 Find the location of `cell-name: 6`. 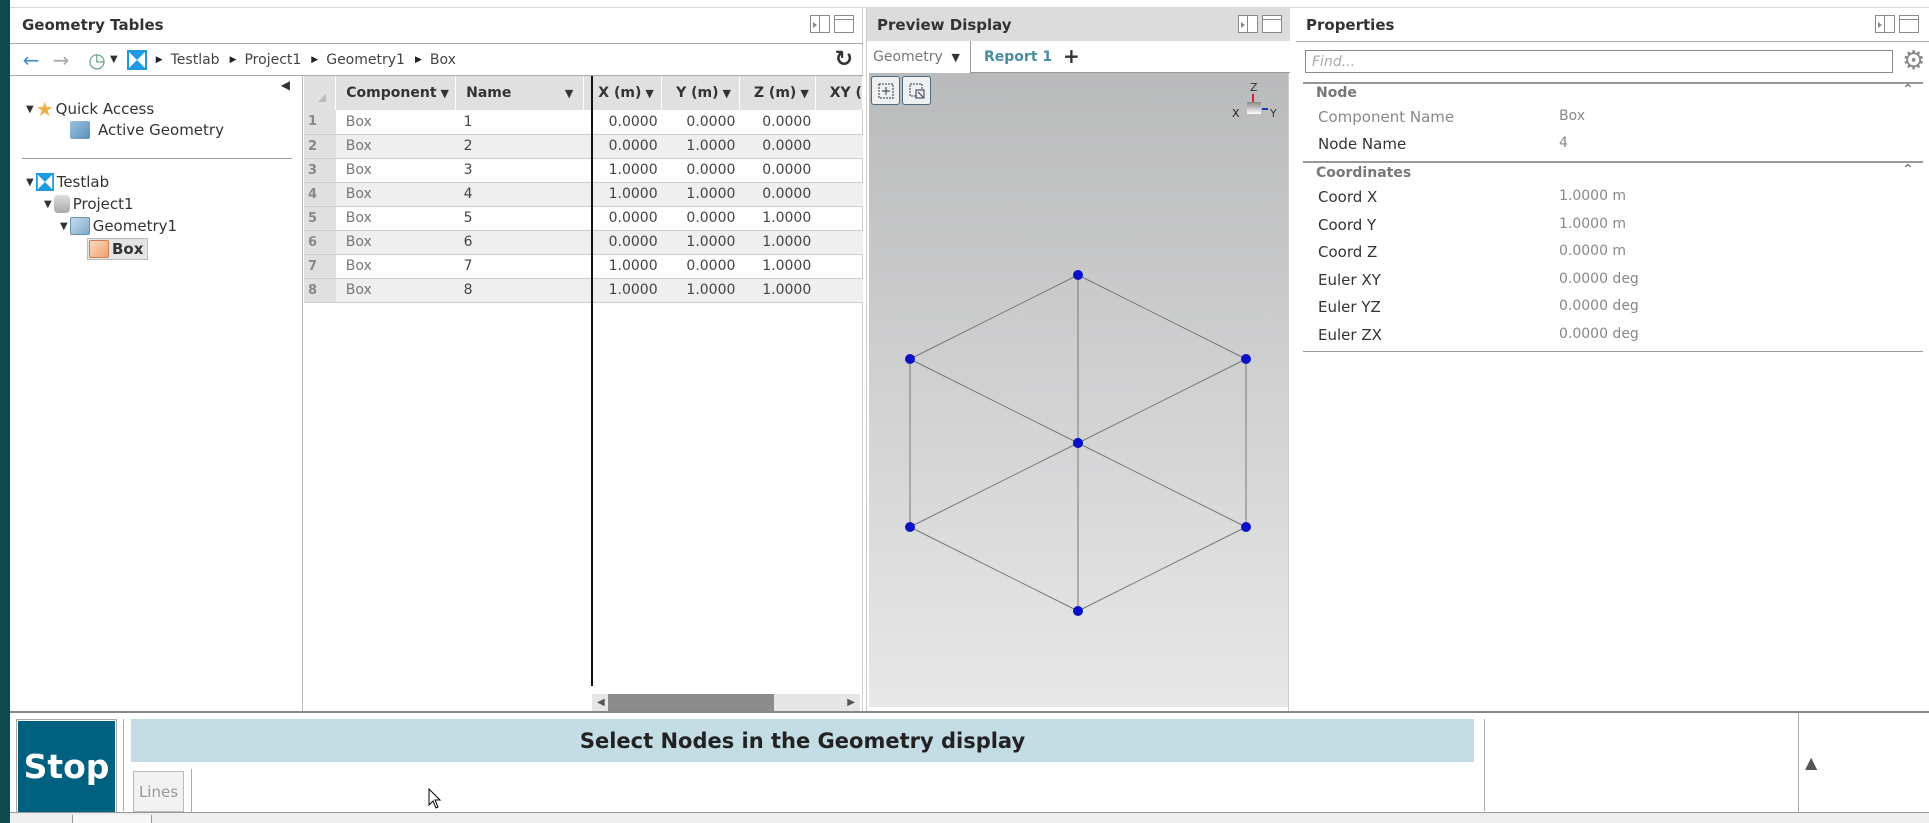

cell-name: 6 is located at coordinates (519, 242).